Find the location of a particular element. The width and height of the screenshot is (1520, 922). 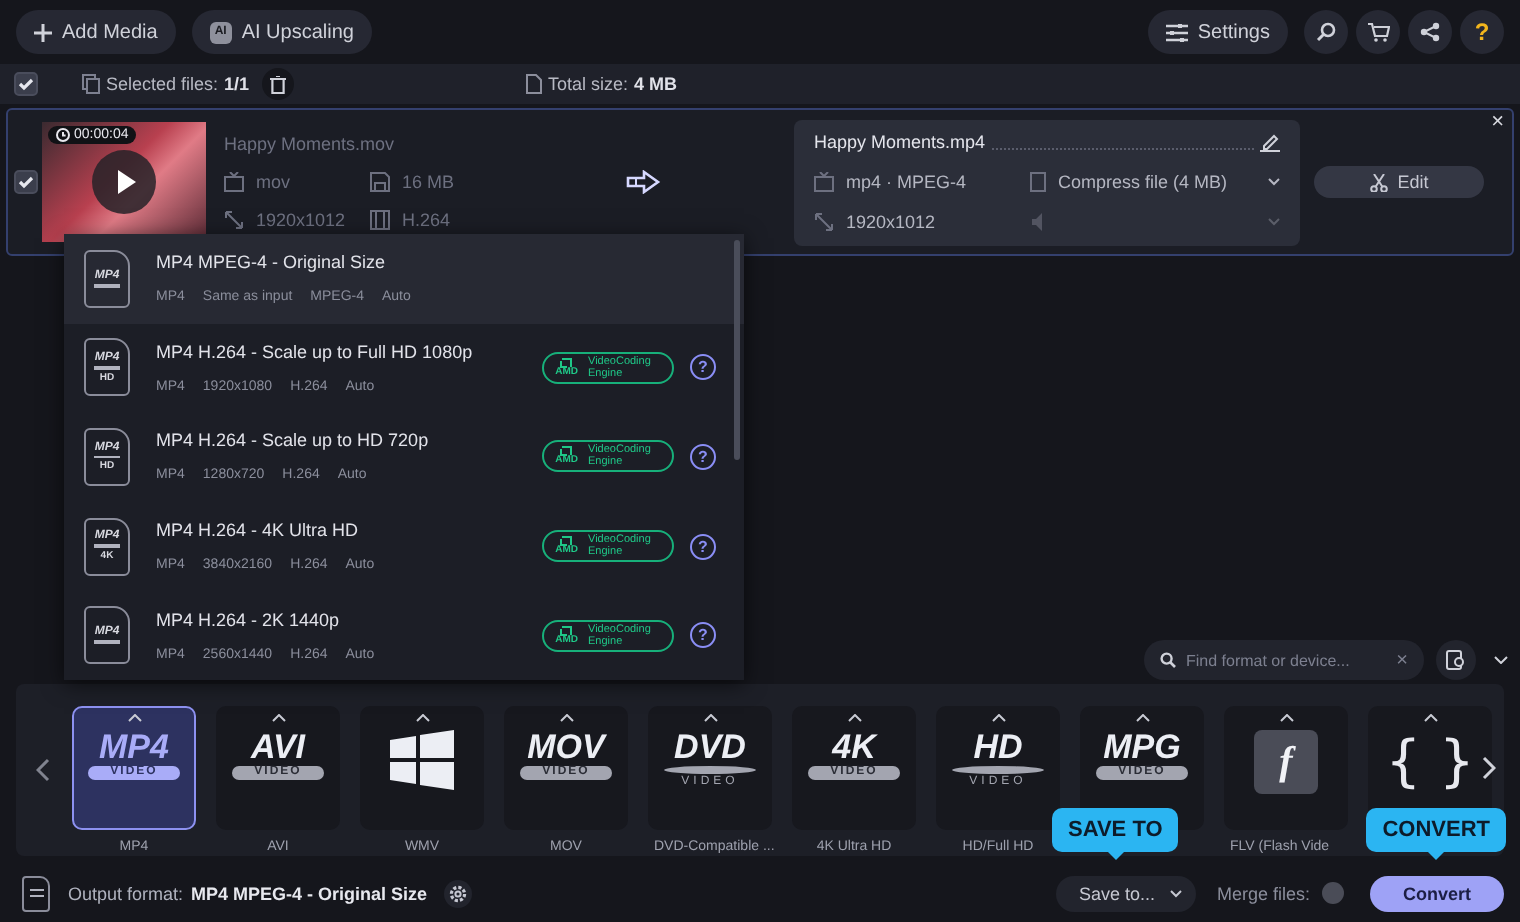

copy-icon is located at coordinates (91, 84).